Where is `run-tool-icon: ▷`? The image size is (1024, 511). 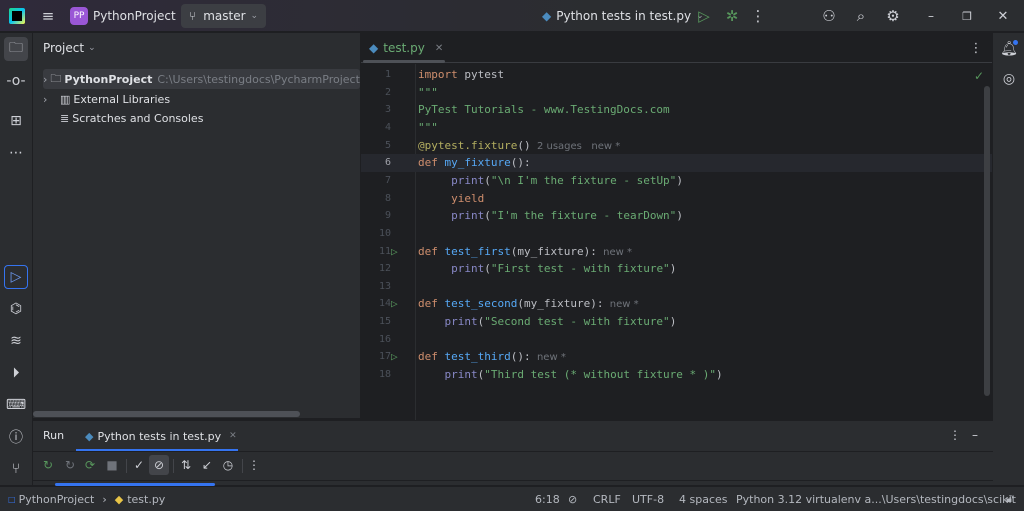 run-tool-icon: ▷ is located at coordinates (16, 277).